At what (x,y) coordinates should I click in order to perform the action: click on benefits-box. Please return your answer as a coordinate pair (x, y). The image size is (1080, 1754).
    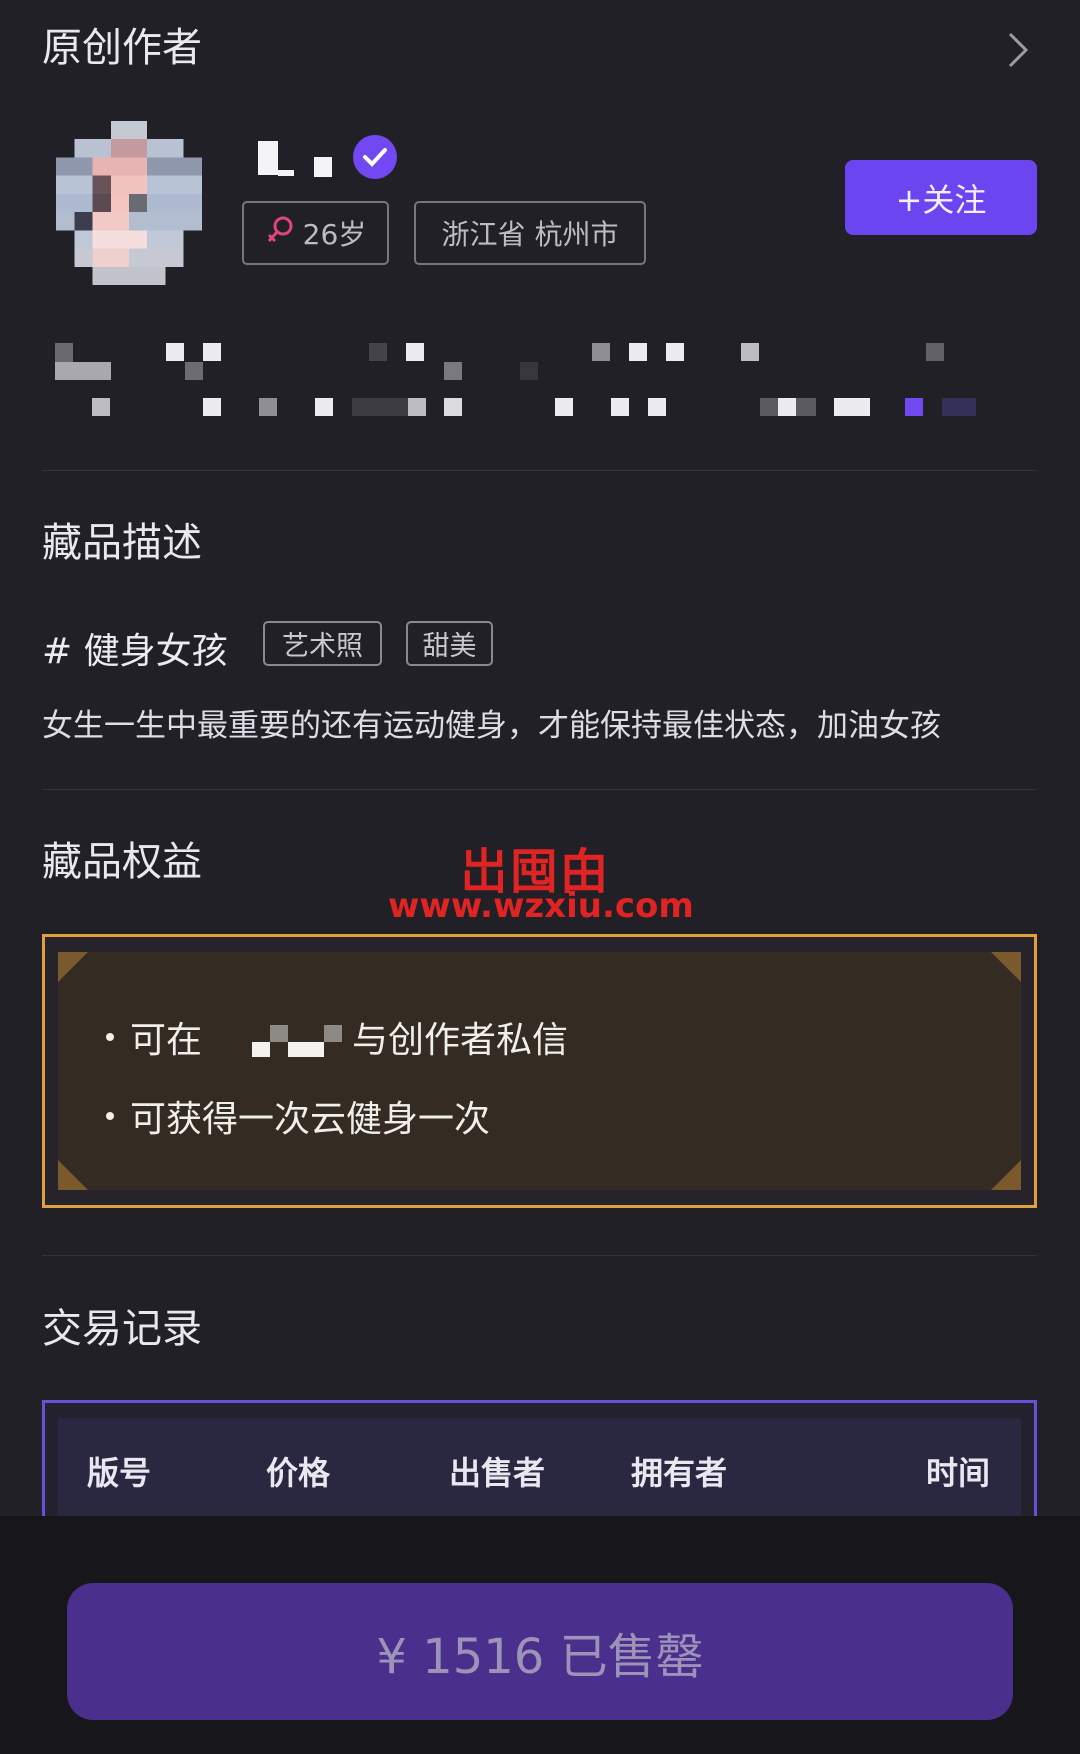
    Looking at the image, I should click on (539, 1071).